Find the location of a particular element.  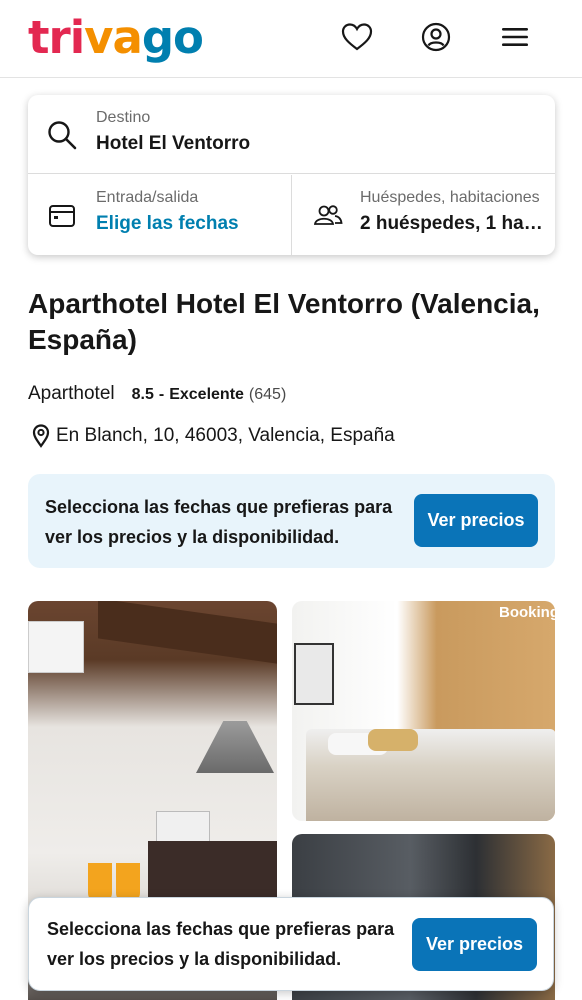

top-header: trivago is located at coordinates (291, 39).